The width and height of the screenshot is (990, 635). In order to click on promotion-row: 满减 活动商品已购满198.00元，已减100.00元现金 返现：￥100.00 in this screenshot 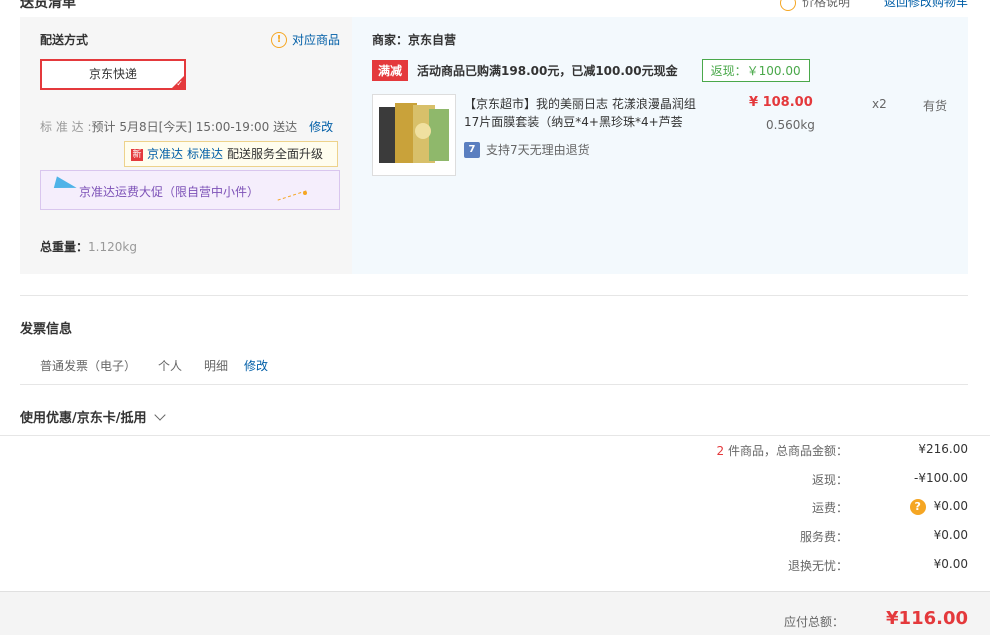, I will do `click(591, 70)`.